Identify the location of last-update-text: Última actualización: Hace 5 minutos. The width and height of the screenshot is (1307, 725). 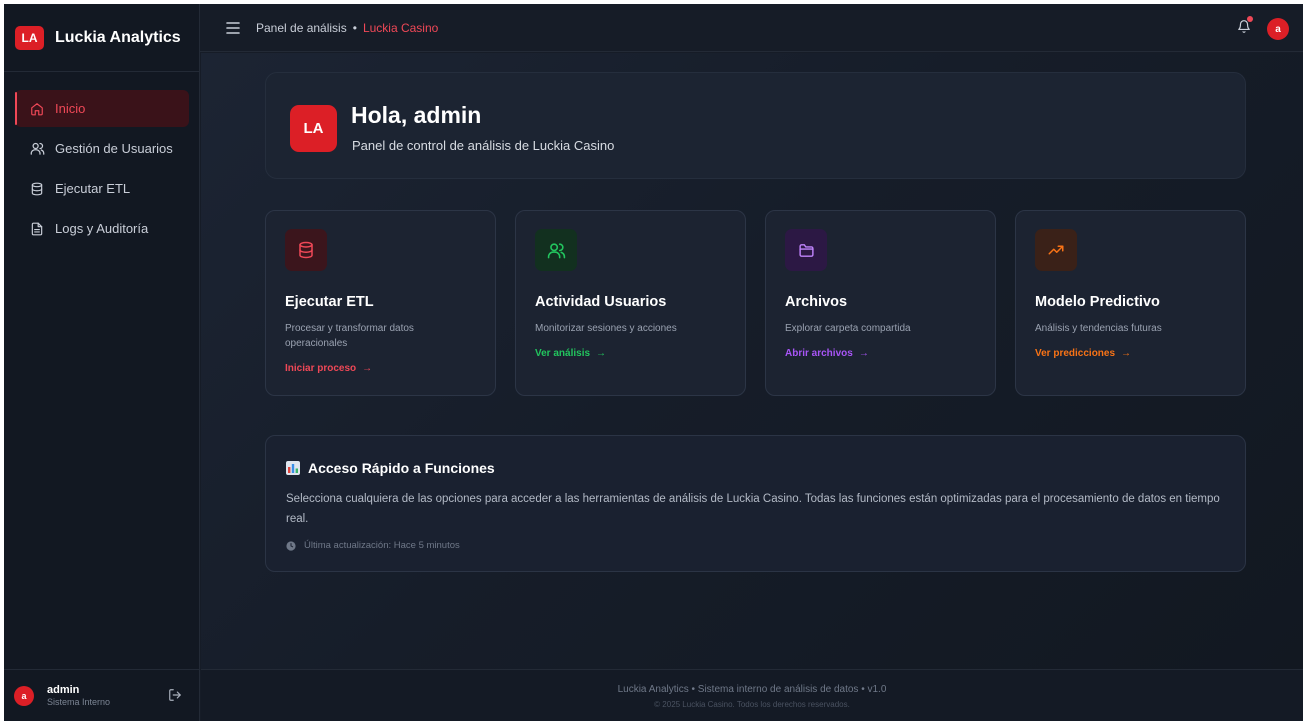
(382, 545).